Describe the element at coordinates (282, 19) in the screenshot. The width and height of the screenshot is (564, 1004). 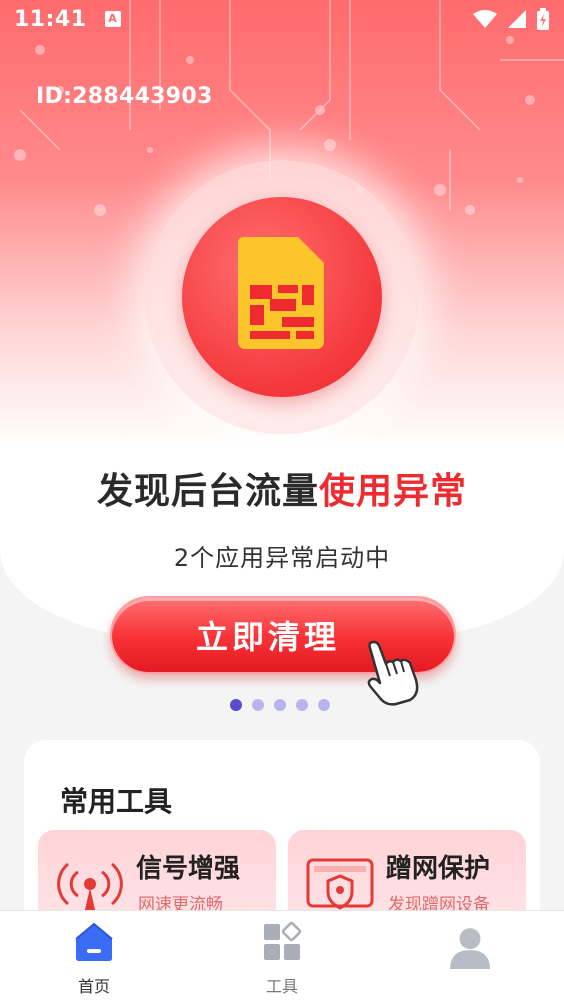
I see `status-bar: 11:41 A` at that location.